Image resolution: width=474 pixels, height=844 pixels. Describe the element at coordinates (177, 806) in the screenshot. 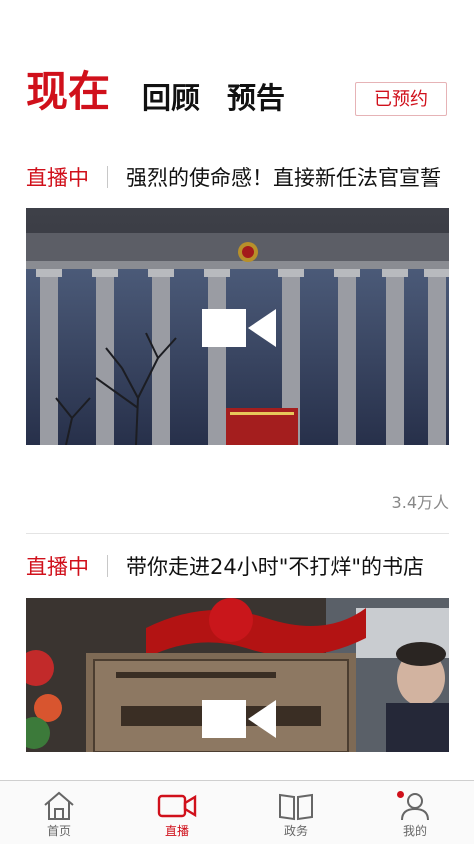

I see `video-icon` at that location.